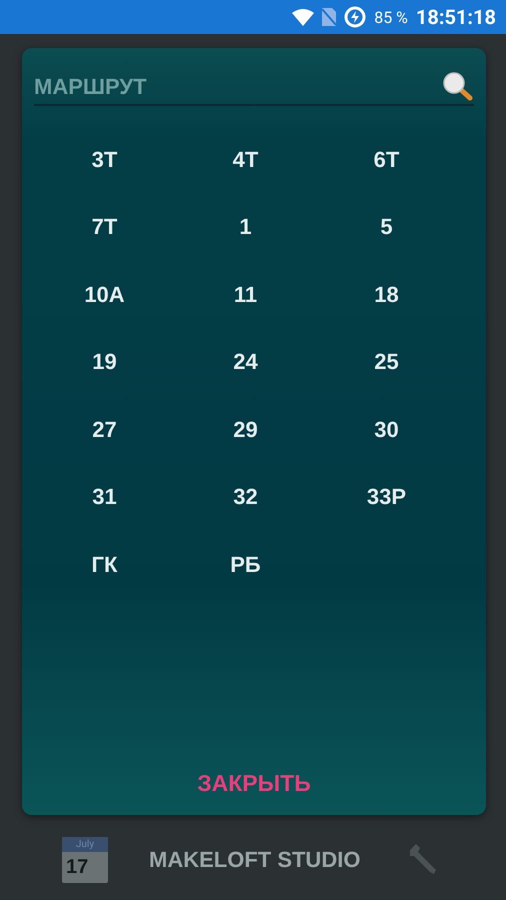 Image resolution: width=506 pixels, height=900 pixels. What do you see at coordinates (85, 844) in the screenshot?
I see `calendar-month: July` at bounding box center [85, 844].